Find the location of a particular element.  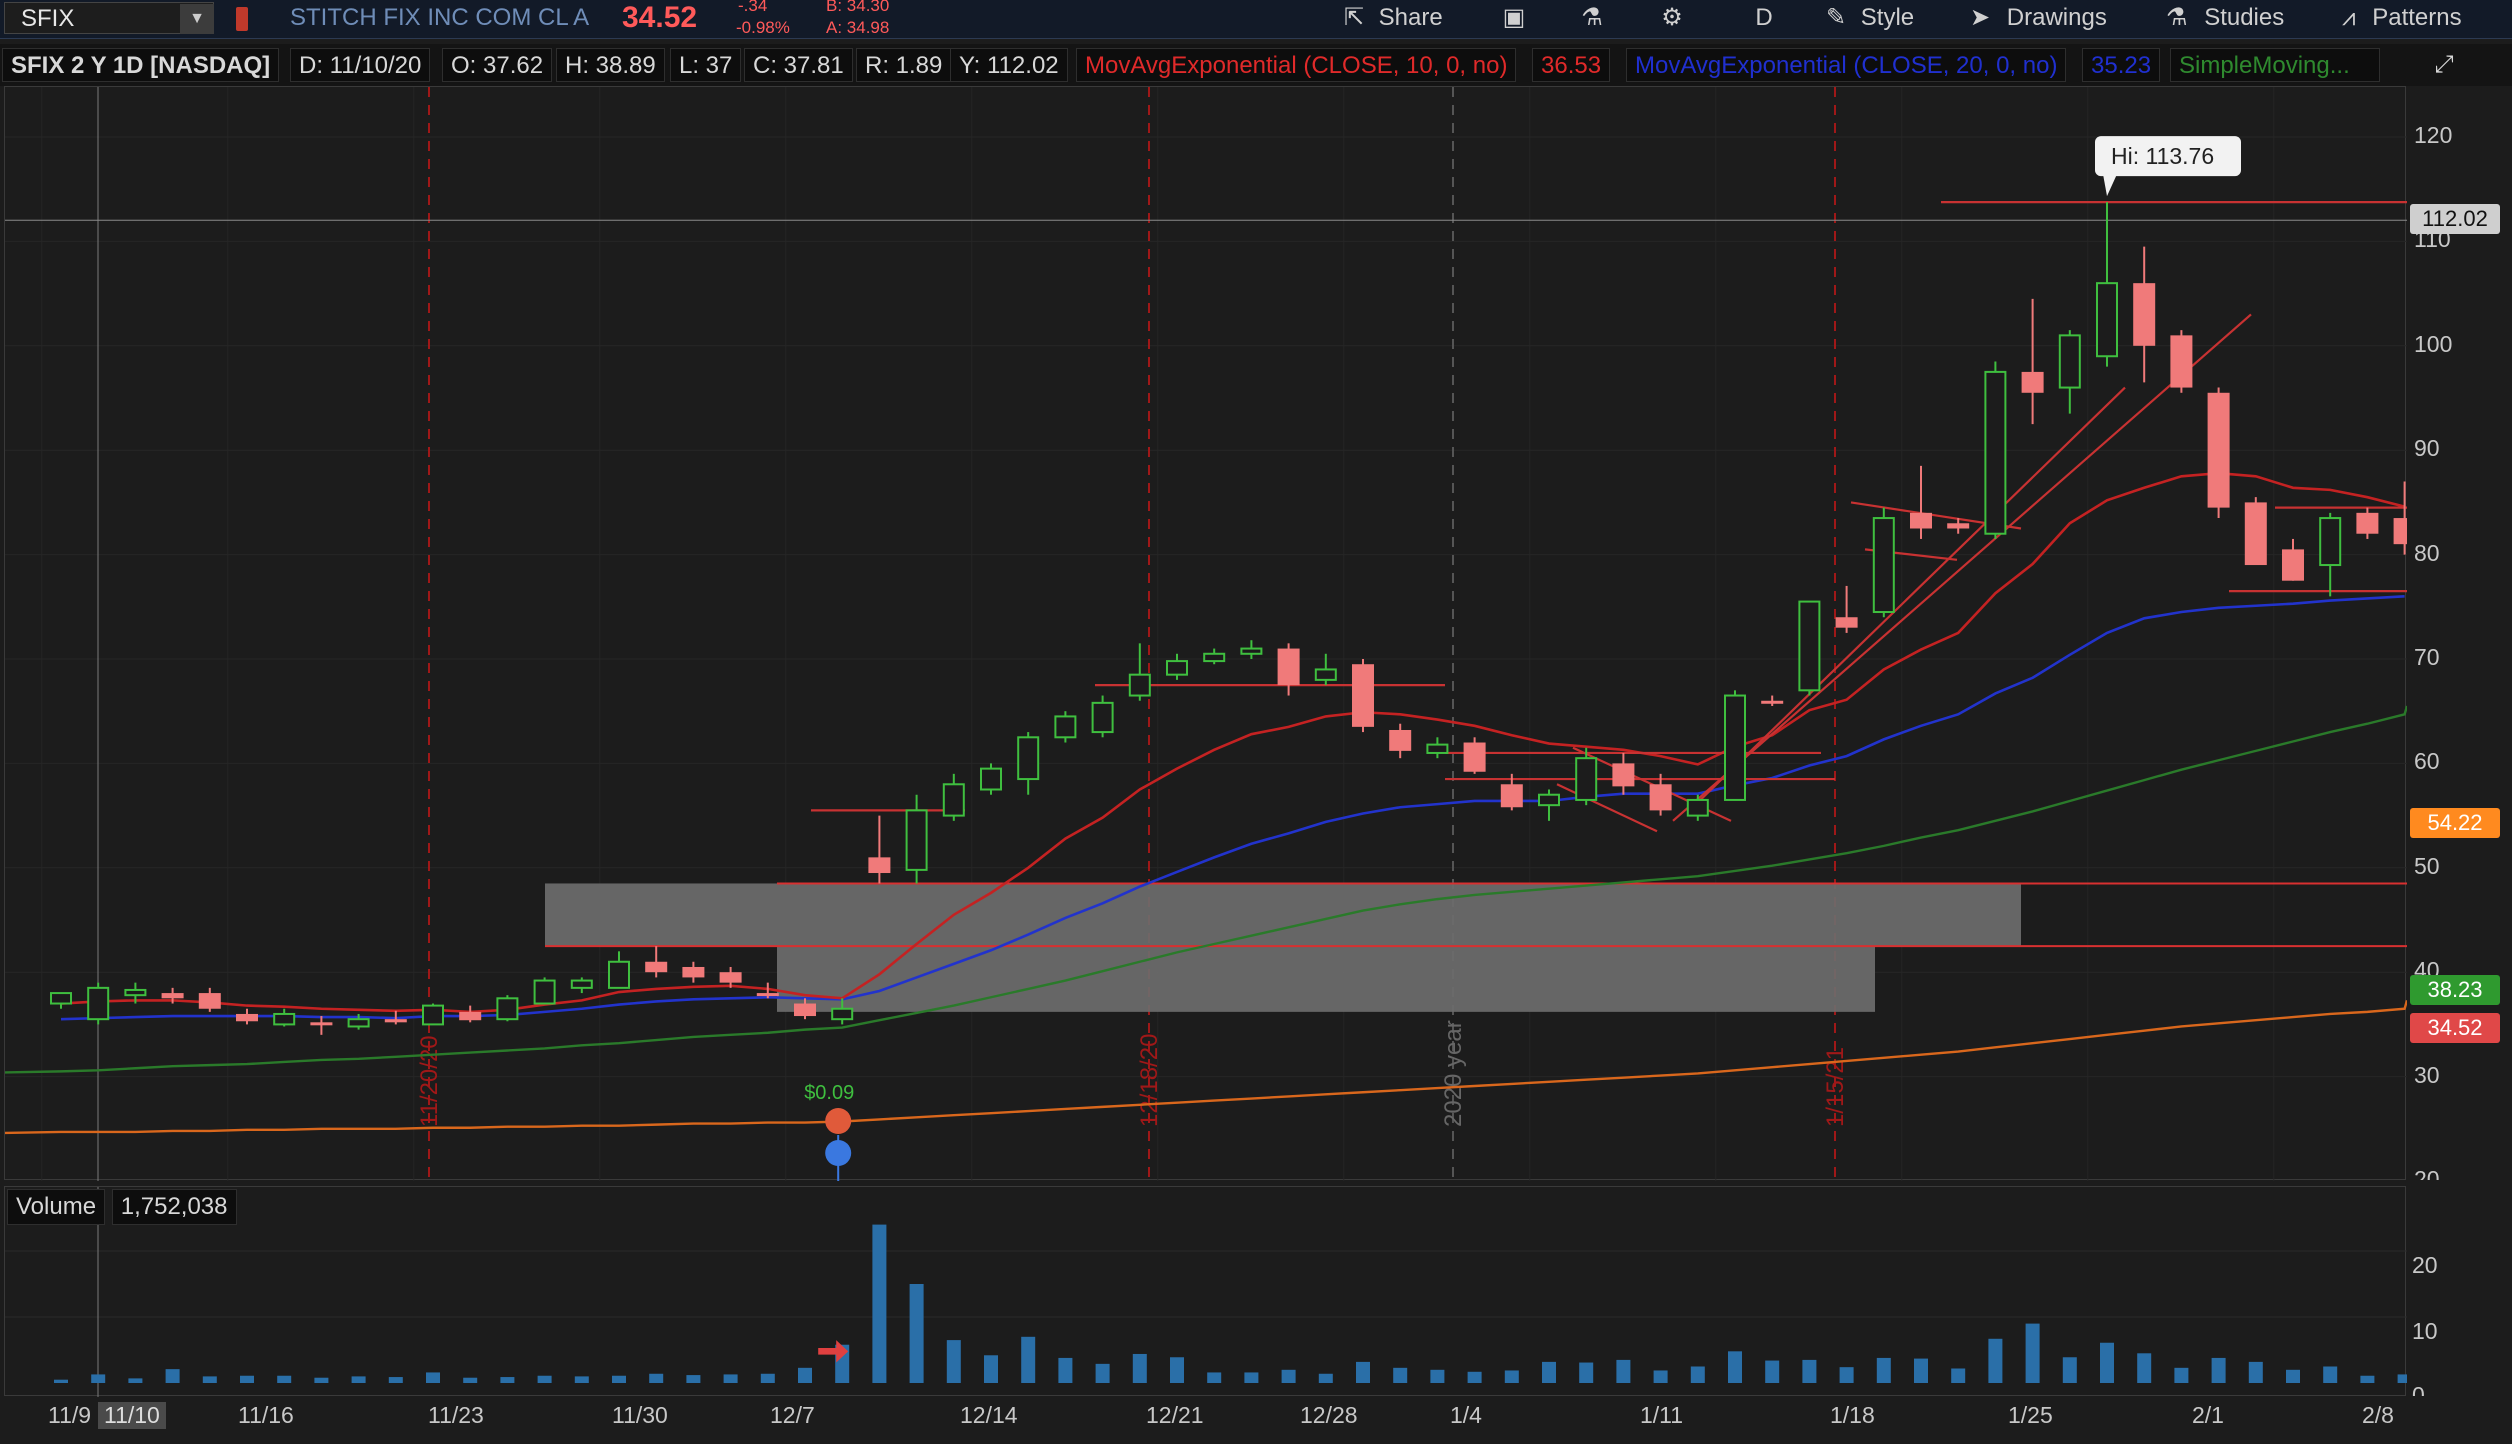

gear-icon: ⚙ is located at coordinates (1672, 17).